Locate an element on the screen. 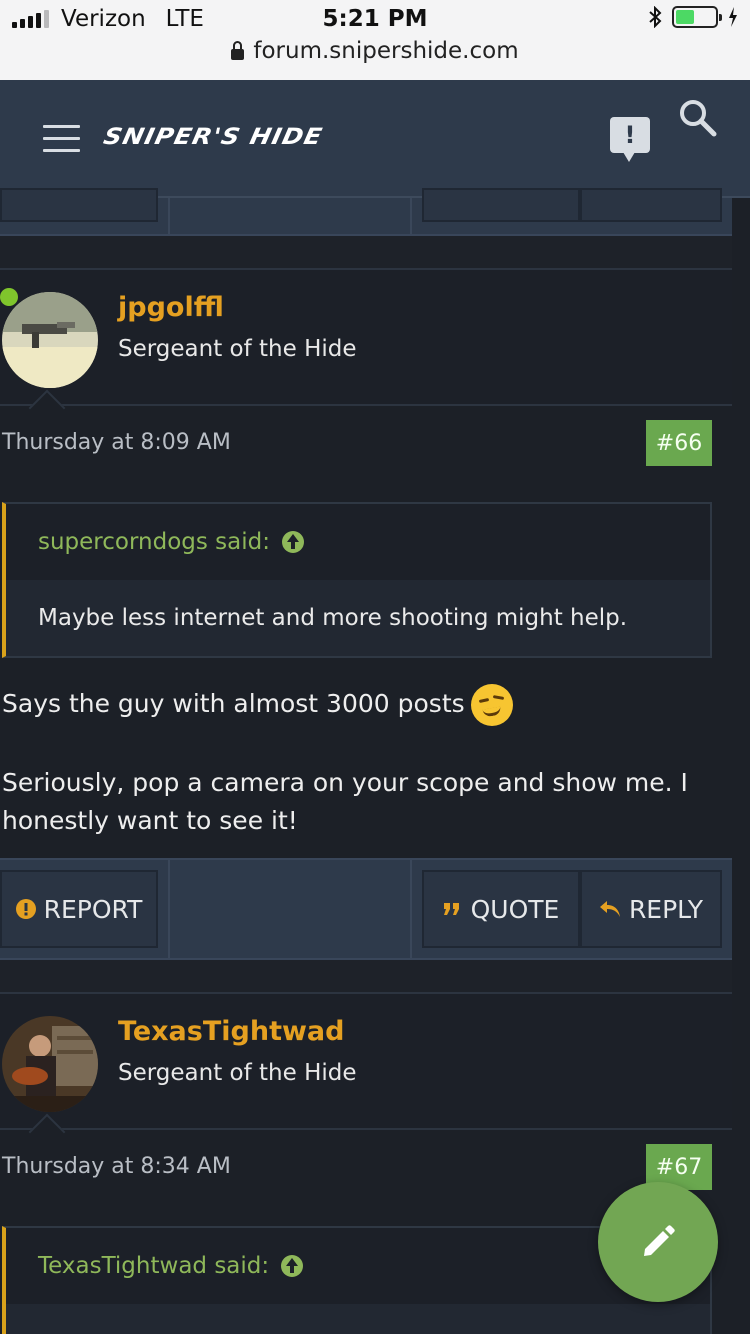 The height and width of the screenshot is (1334, 750). username: TexasTightwad is located at coordinates (231, 1031).